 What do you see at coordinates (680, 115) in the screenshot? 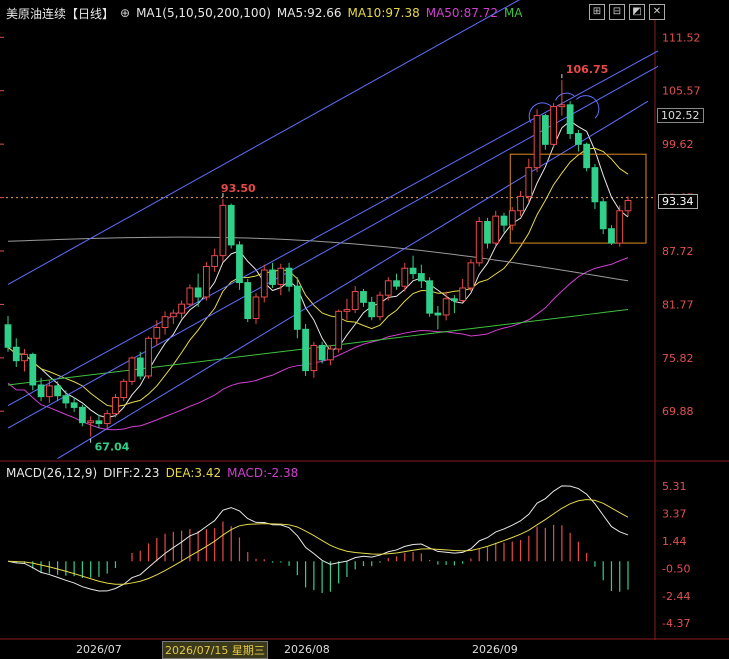
I see `marker-price-tag: 102.52` at bounding box center [680, 115].